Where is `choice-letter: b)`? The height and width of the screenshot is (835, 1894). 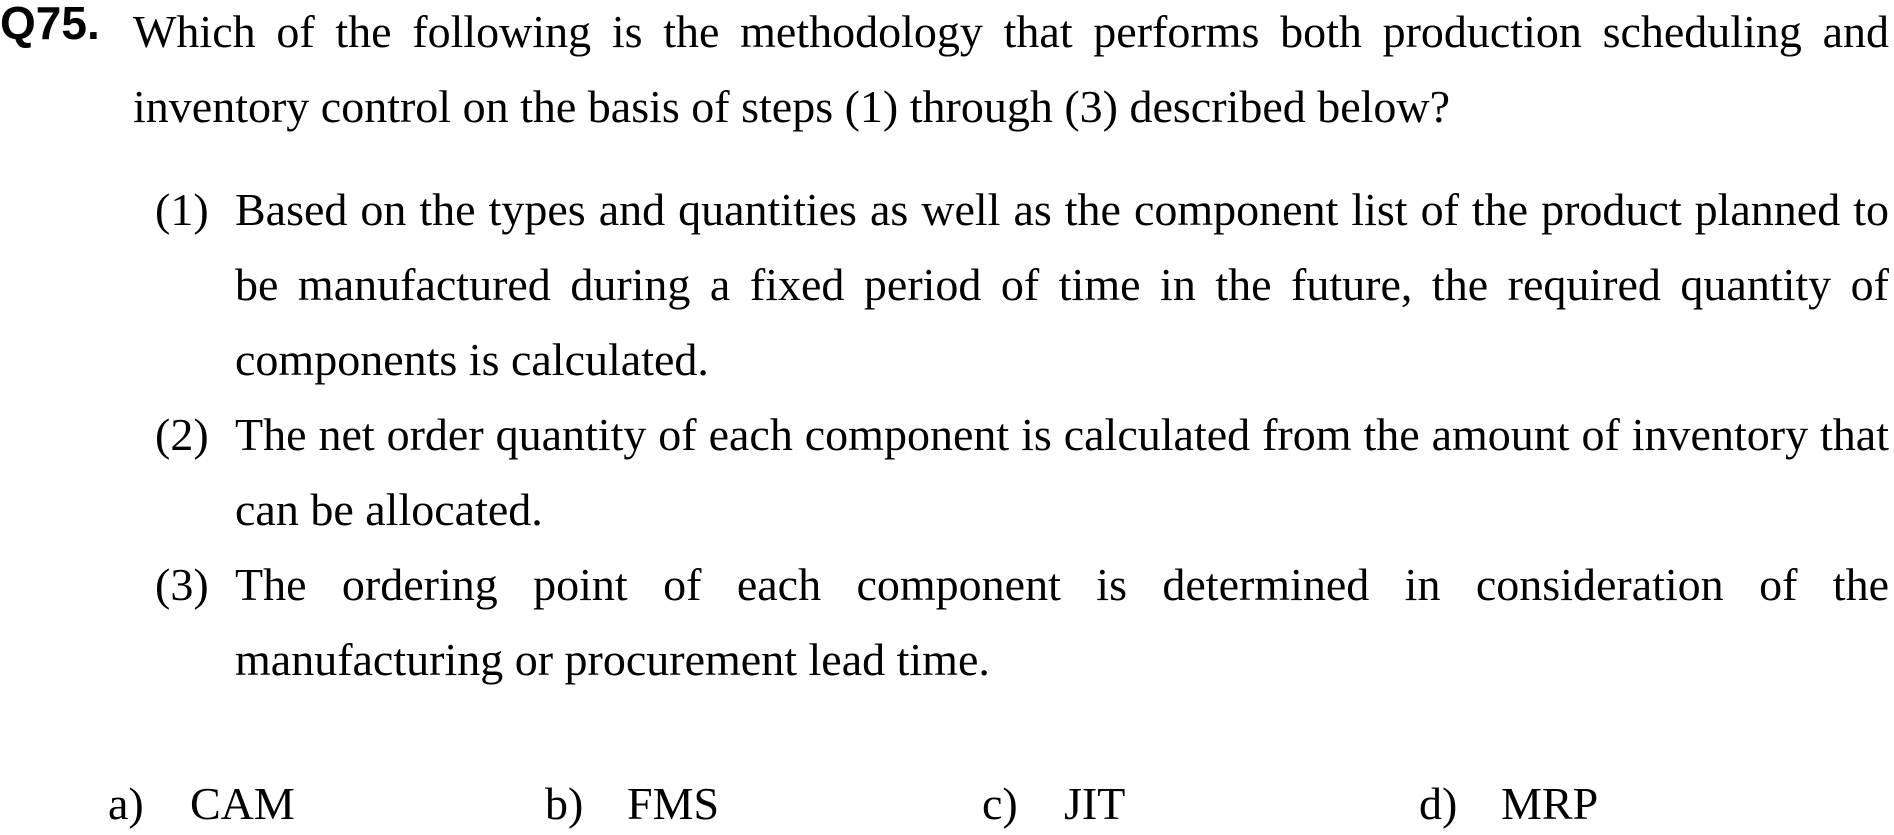
choice-letter: b) is located at coordinates (564, 803).